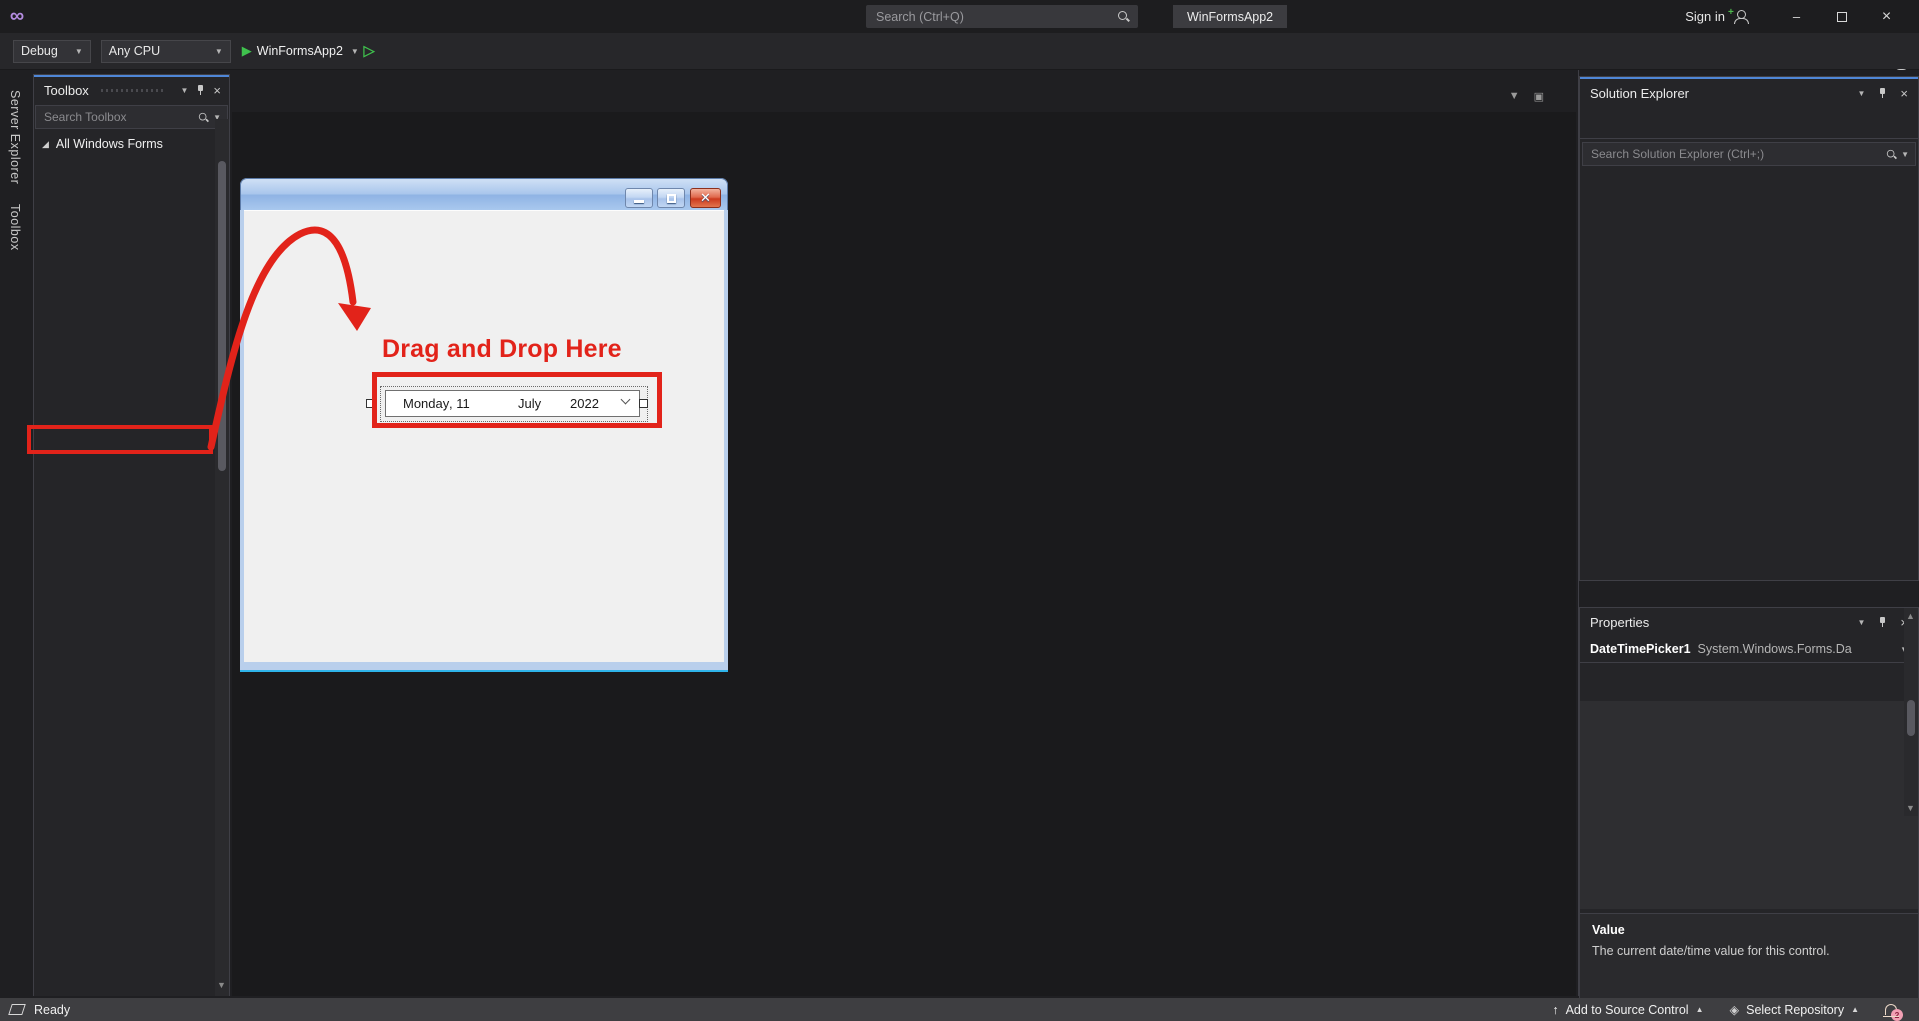  I want to click on form-minimize-button, so click(639, 198).